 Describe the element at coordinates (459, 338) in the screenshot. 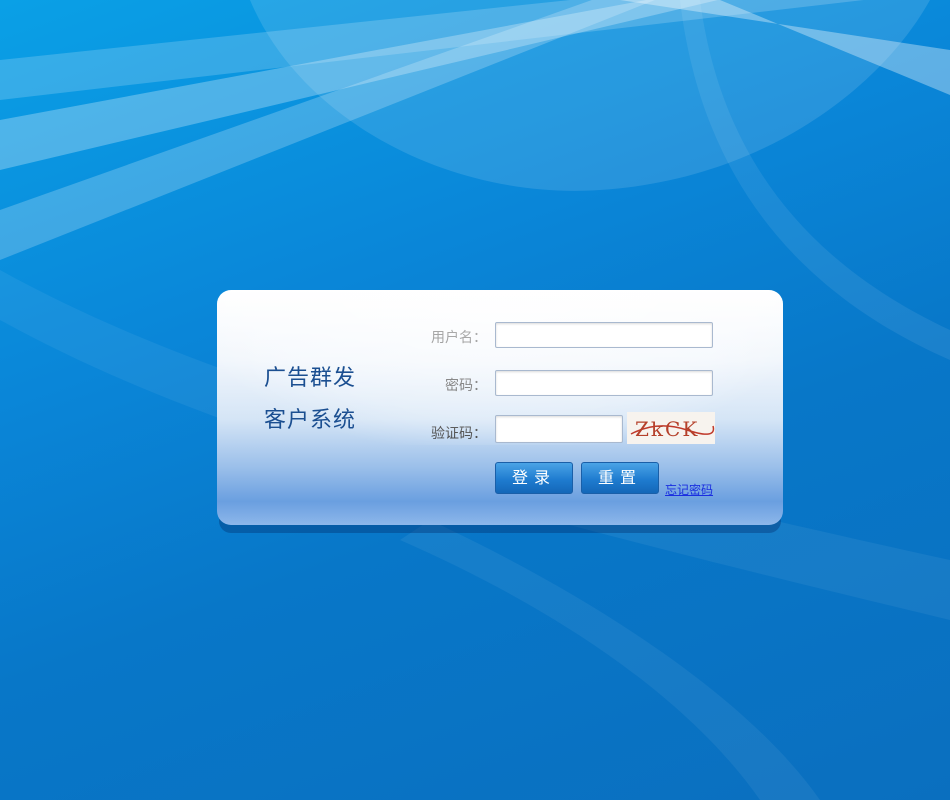

I see `username-label: 用户名：` at that location.